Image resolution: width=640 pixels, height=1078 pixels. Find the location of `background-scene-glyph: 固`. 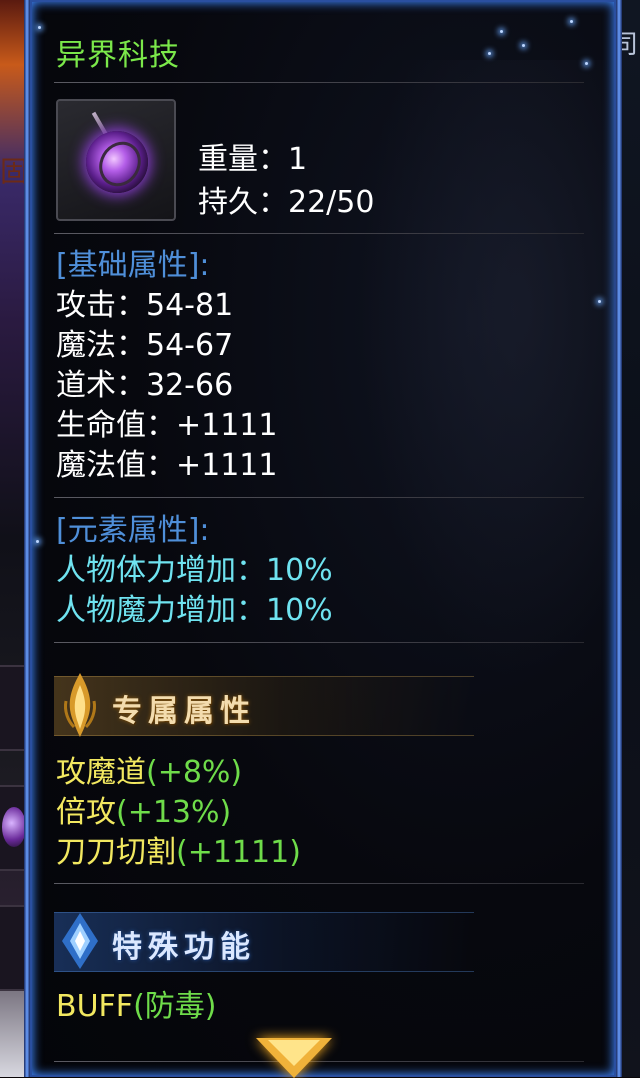

background-scene-glyph: 固 is located at coordinates (14, 171).